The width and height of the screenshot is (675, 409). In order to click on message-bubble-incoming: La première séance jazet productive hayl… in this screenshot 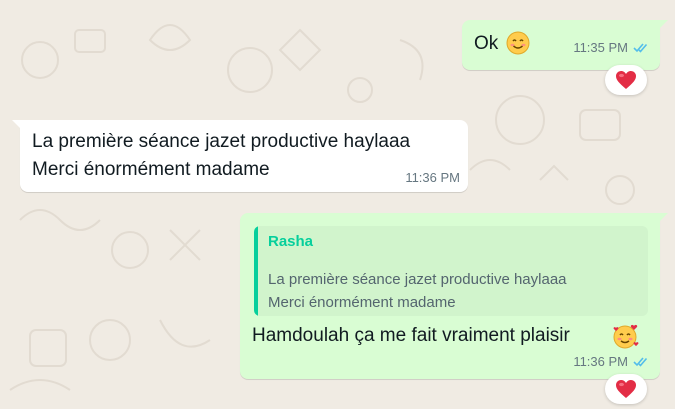, I will do `click(240, 156)`.